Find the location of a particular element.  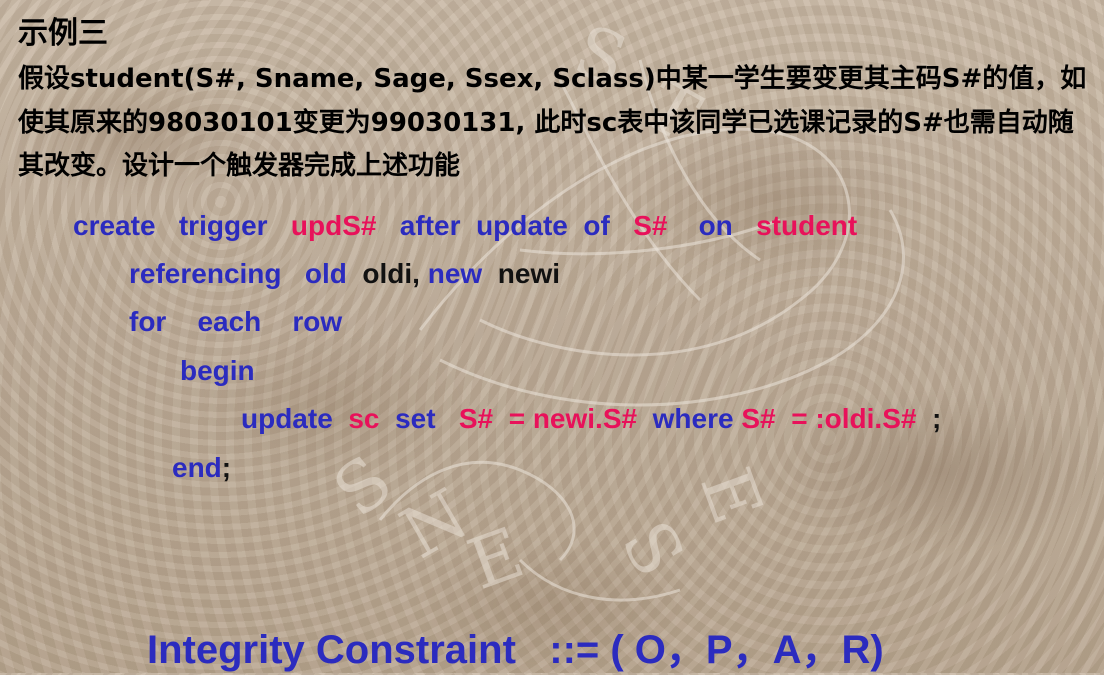

kw-each: each is located at coordinates (229, 321).